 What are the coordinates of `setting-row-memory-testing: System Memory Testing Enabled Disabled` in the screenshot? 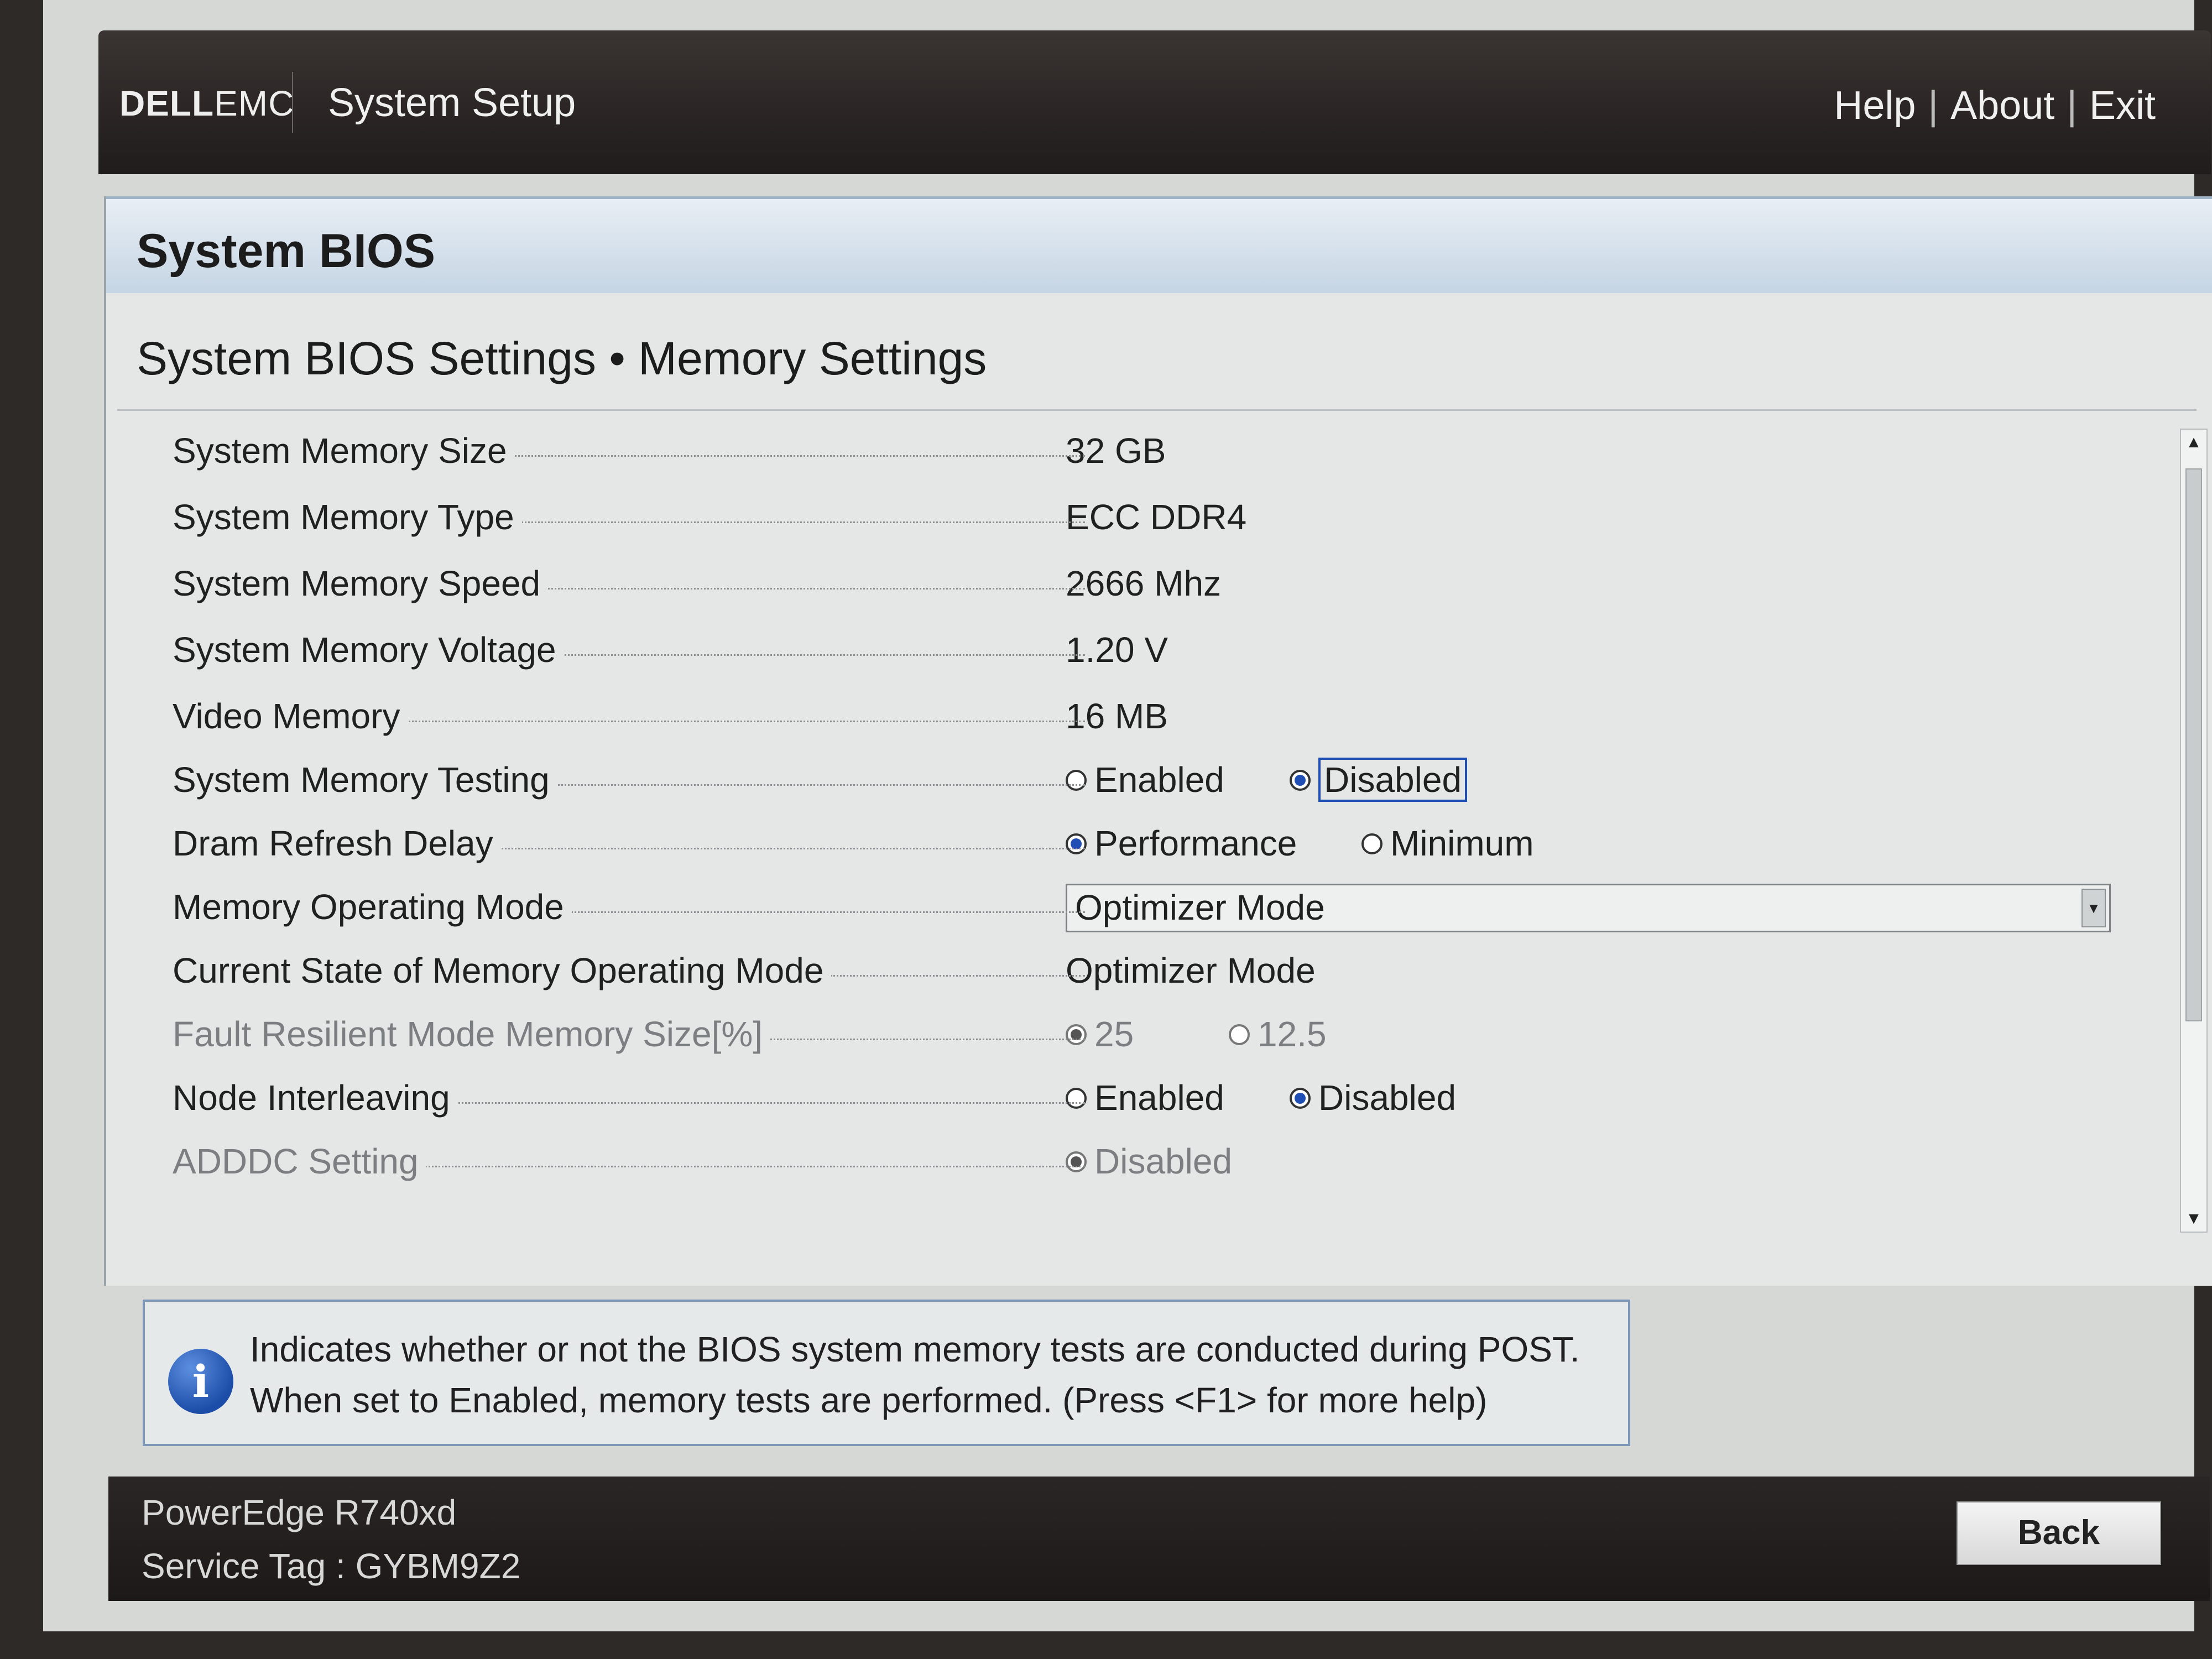 It's located at (1129, 780).